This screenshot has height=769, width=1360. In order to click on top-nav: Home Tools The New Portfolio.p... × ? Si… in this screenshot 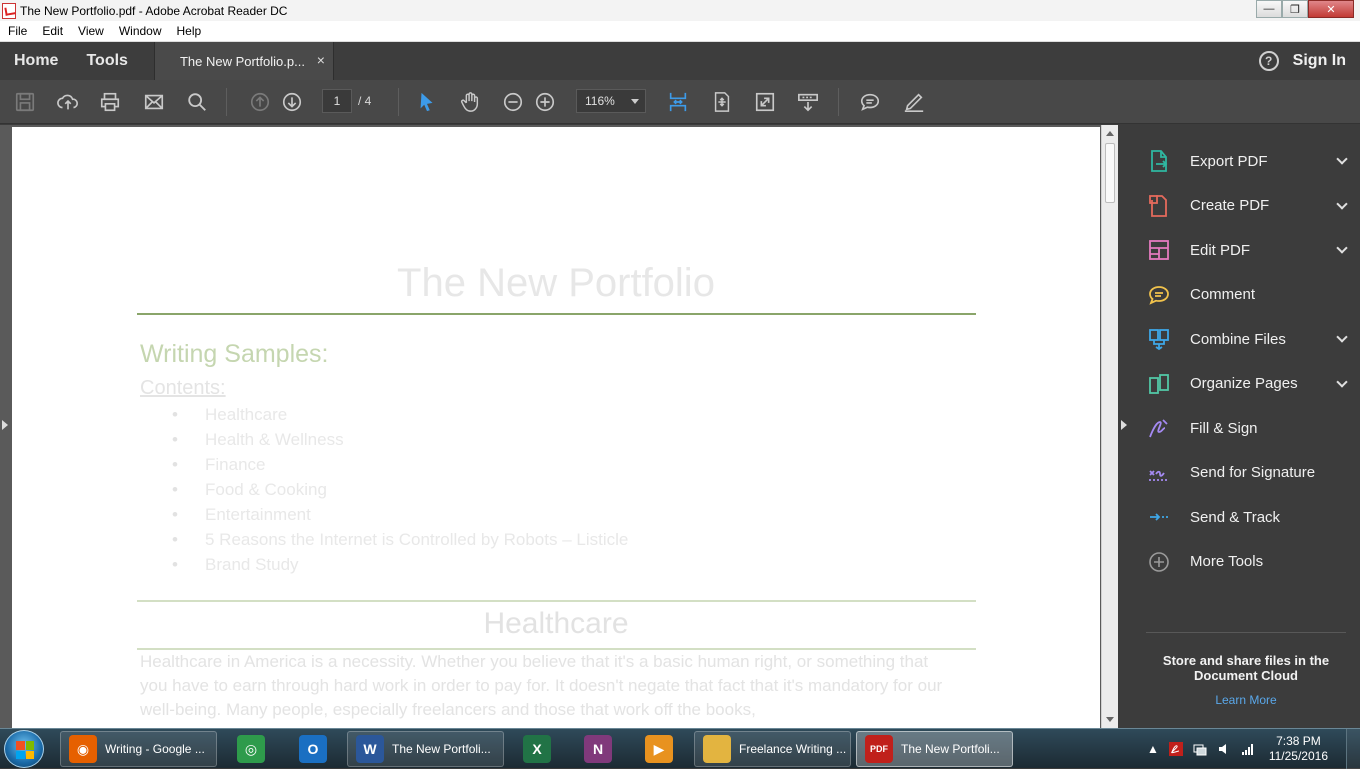, I will do `click(680, 61)`.